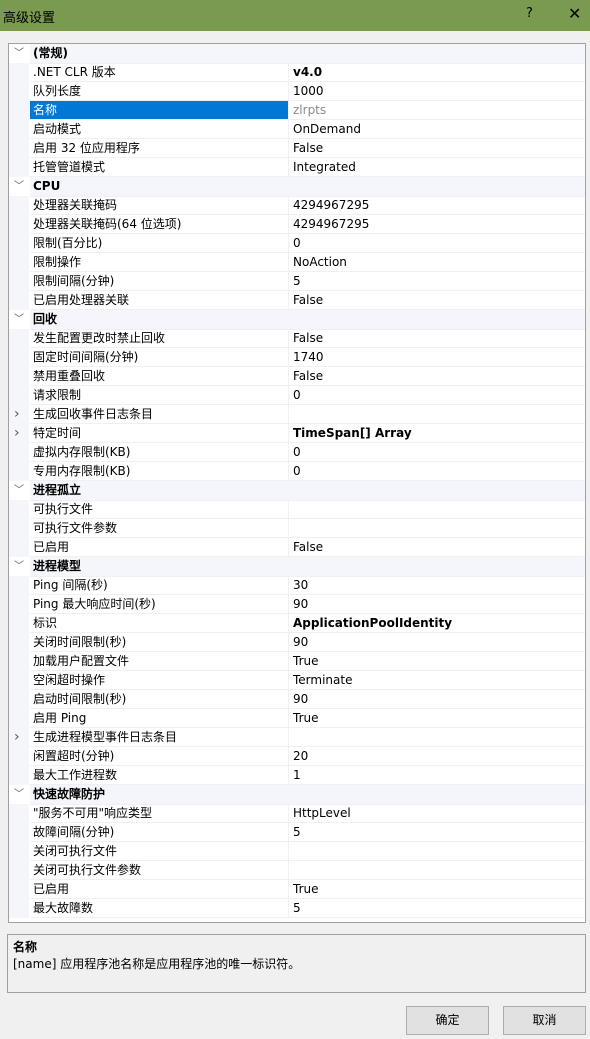 Image resolution: width=590 pixels, height=1039 pixels. What do you see at coordinates (436, 91) in the screenshot?
I see `property-value: 1000` at bounding box center [436, 91].